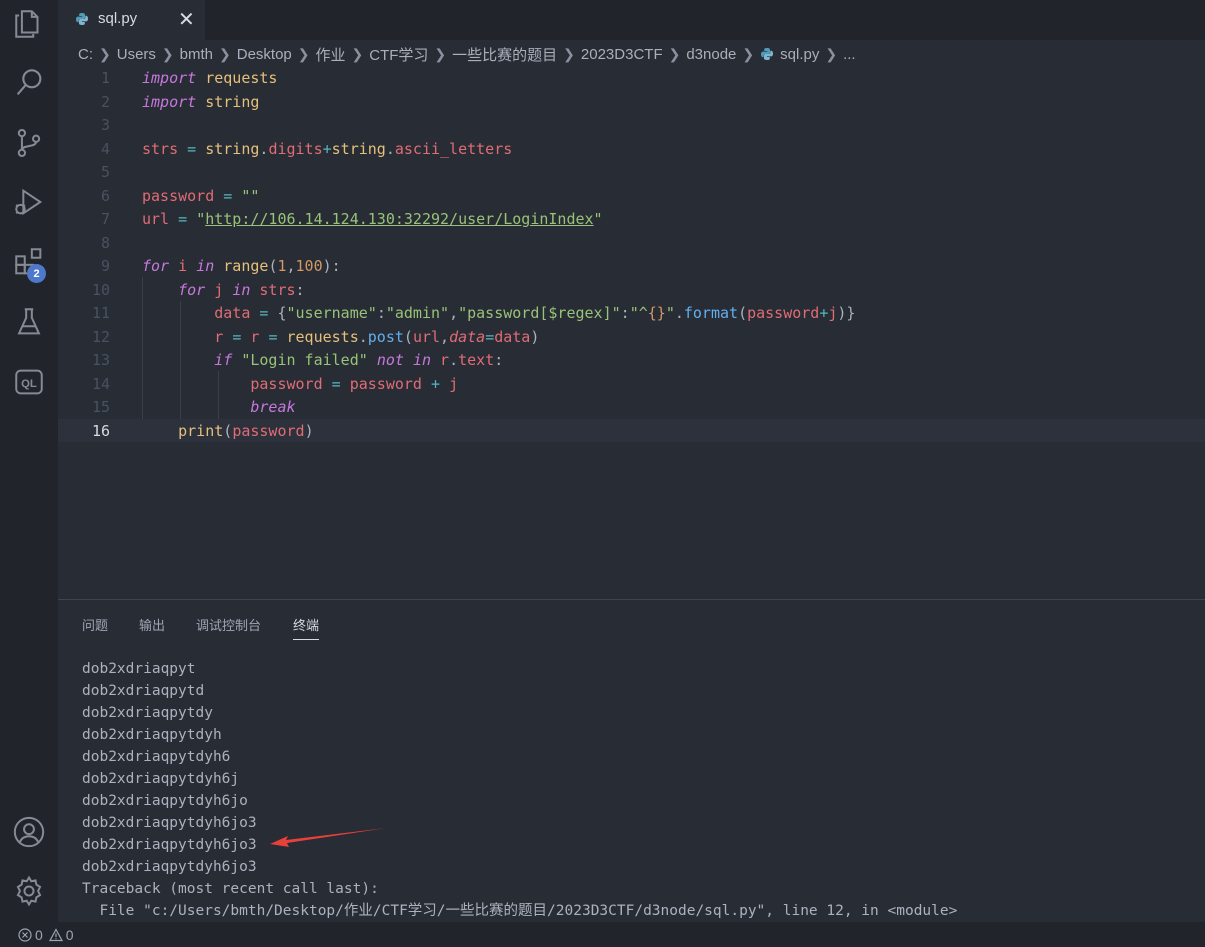 This screenshot has height=947, width=1205. Describe the element at coordinates (631, 290) in the screenshot. I see `code-line: 10 for j in strs:` at that location.